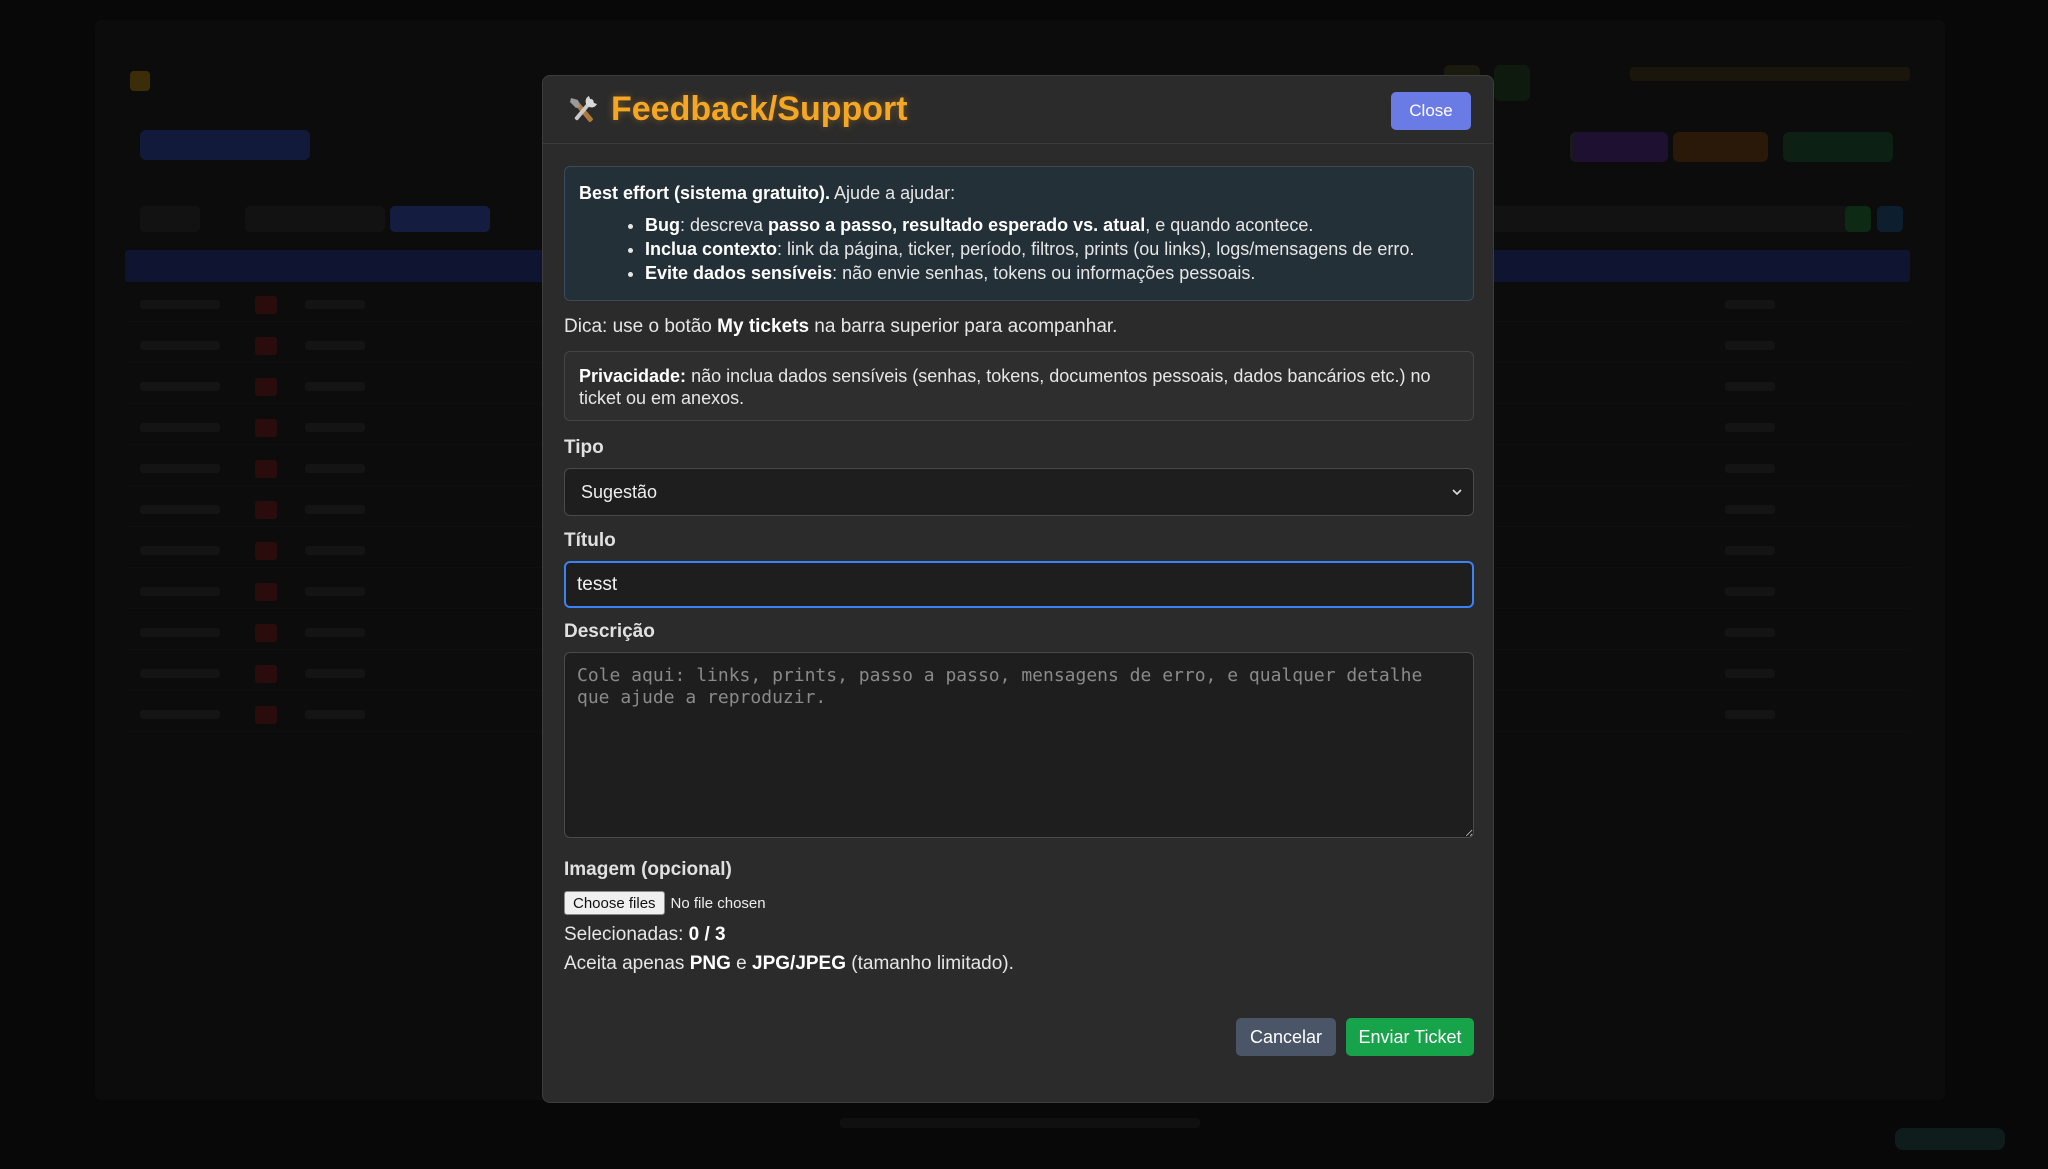 This screenshot has height=1169, width=2048. Describe the element at coordinates (711, 249) in the screenshot. I see `bullet-bold: Inclua contexto` at that location.